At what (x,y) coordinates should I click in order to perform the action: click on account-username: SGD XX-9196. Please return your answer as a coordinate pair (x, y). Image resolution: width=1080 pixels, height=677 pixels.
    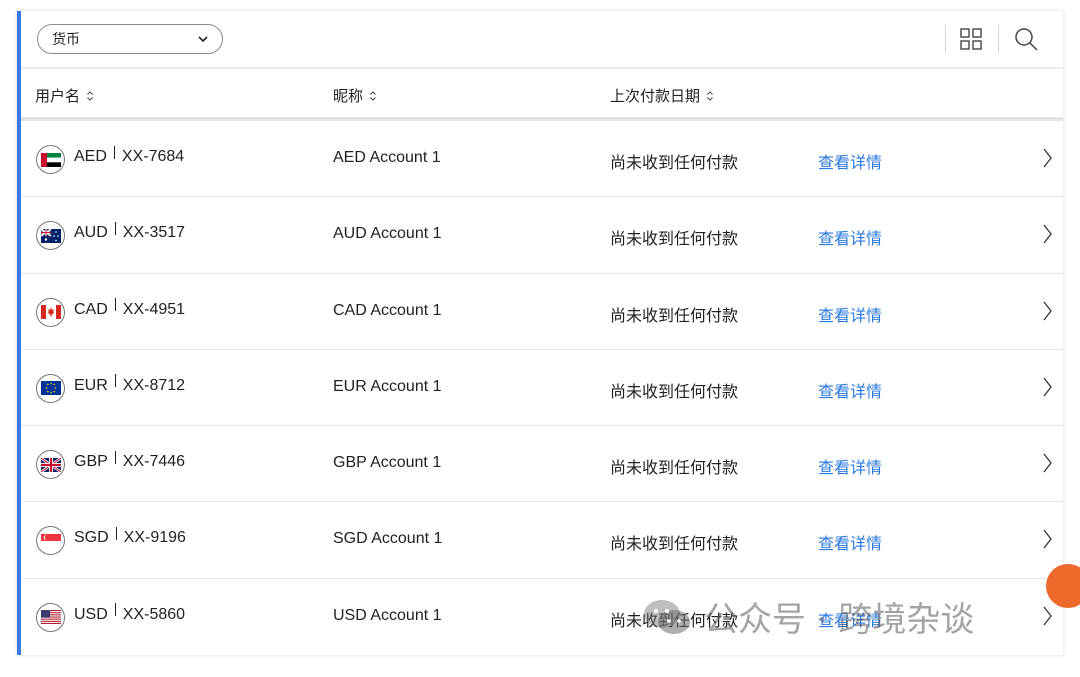
    Looking at the image, I should click on (130, 536).